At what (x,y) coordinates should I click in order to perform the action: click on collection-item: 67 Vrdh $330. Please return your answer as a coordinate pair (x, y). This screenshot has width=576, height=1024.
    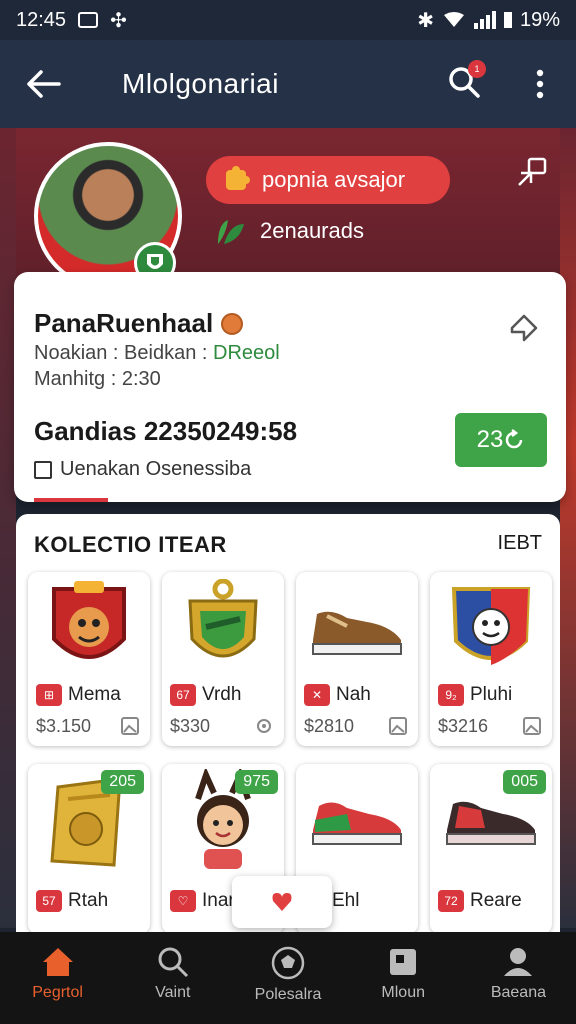
    Looking at the image, I should click on (223, 659).